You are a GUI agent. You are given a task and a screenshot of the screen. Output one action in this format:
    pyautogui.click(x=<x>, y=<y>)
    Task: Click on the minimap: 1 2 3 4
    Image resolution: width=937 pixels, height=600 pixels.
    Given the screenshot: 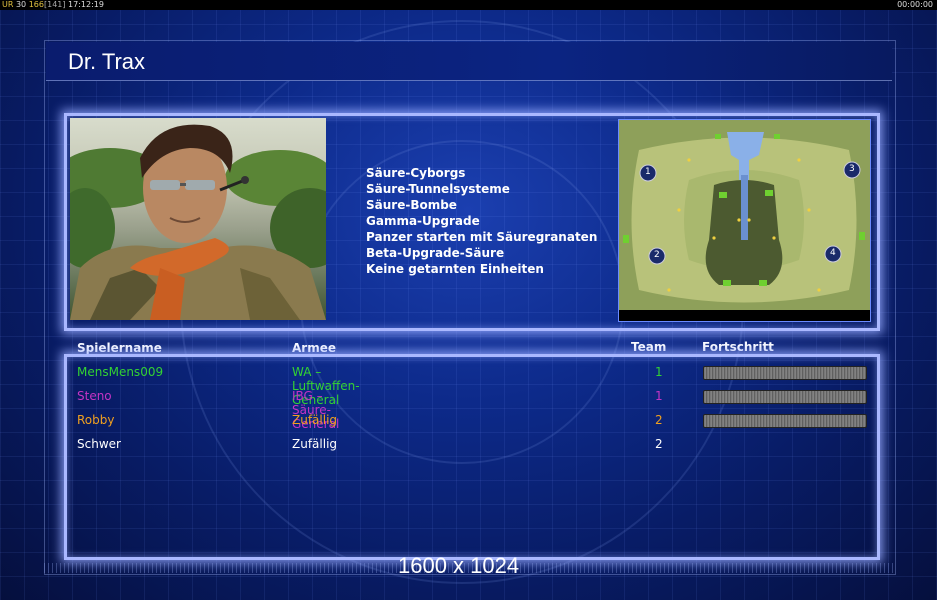 What is the action you would take?
    pyautogui.click(x=744, y=220)
    